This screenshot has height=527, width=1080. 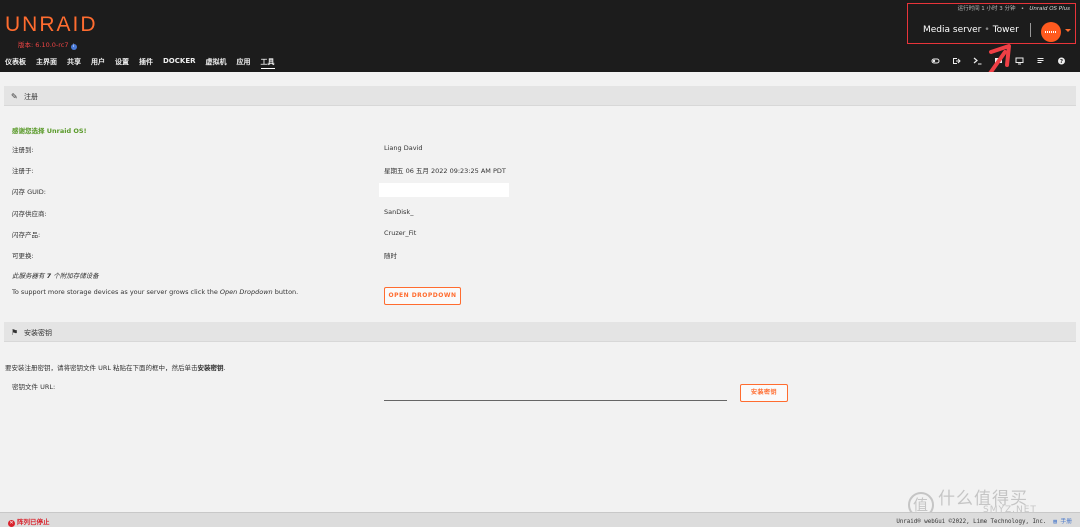 What do you see at coordinates (15, 63) in the screenshot?
I see `nav-dashboard: 仪表板` at bounding box center [15, 63].